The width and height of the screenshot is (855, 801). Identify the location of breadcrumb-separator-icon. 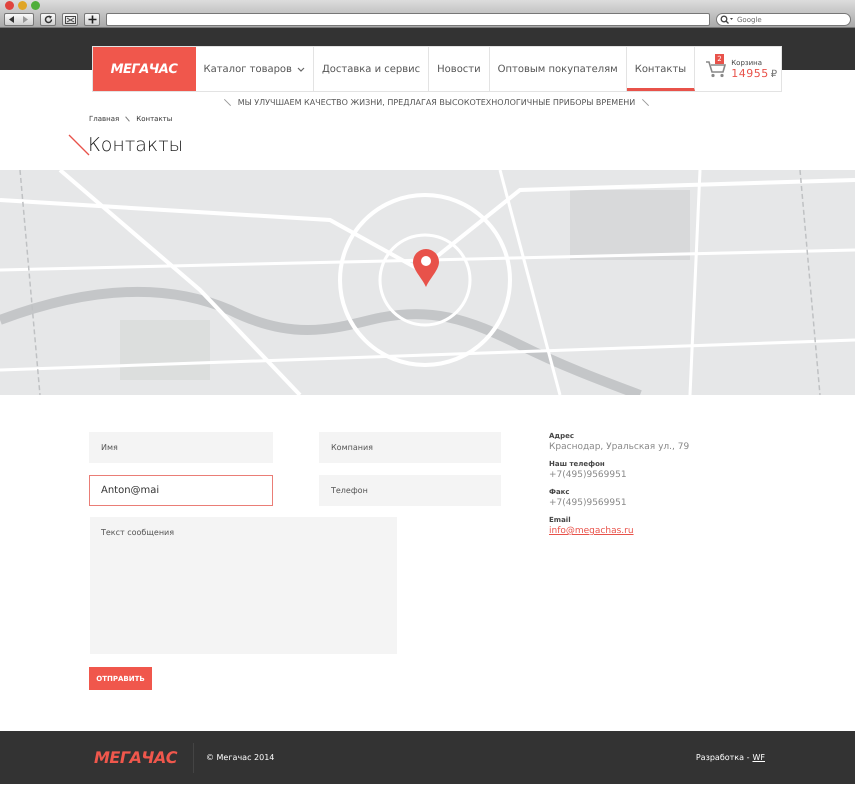
(127, 119).